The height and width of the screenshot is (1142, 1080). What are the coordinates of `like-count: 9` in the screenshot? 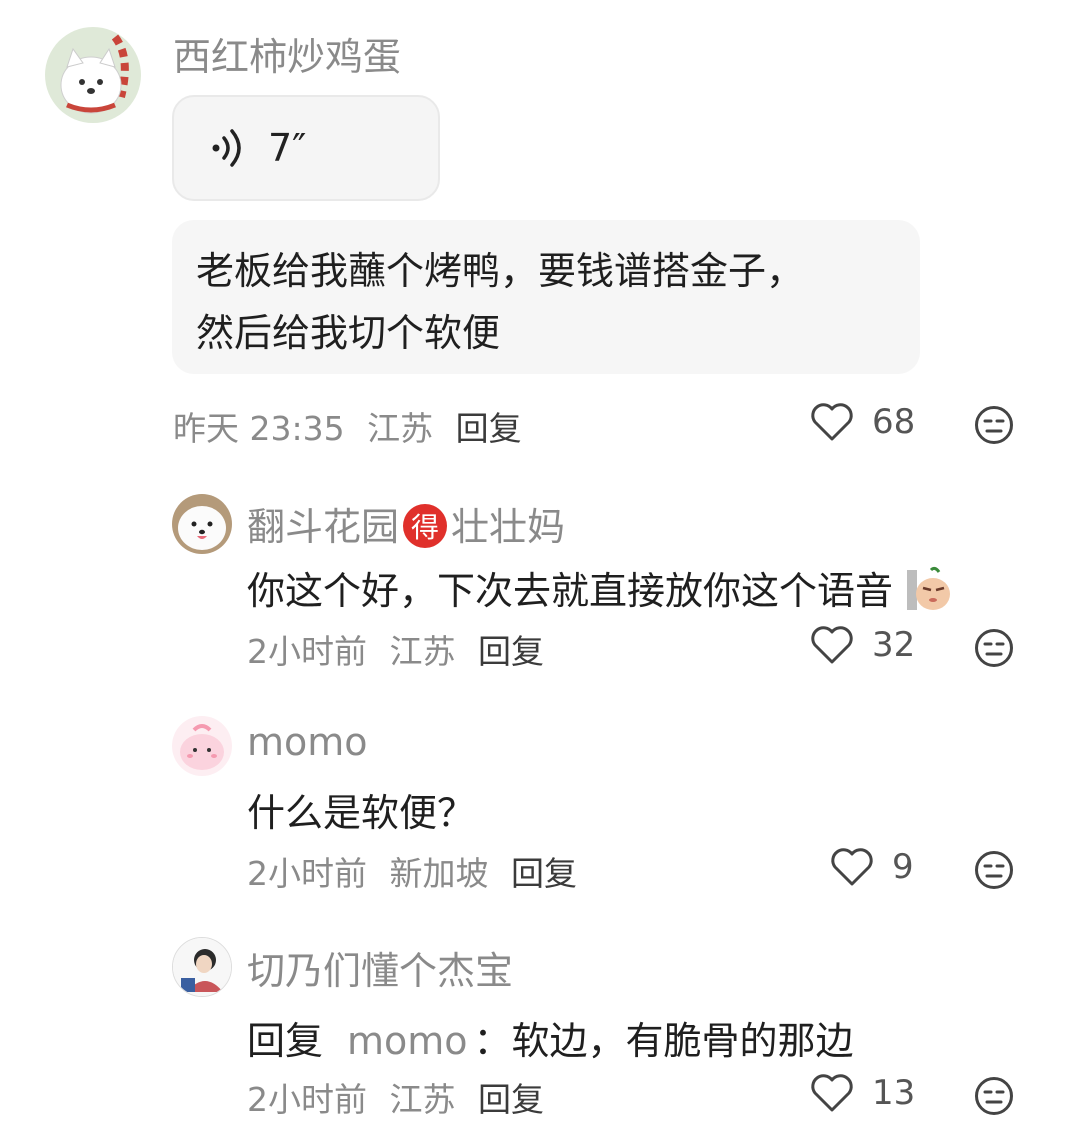 It's located at (903, 867).